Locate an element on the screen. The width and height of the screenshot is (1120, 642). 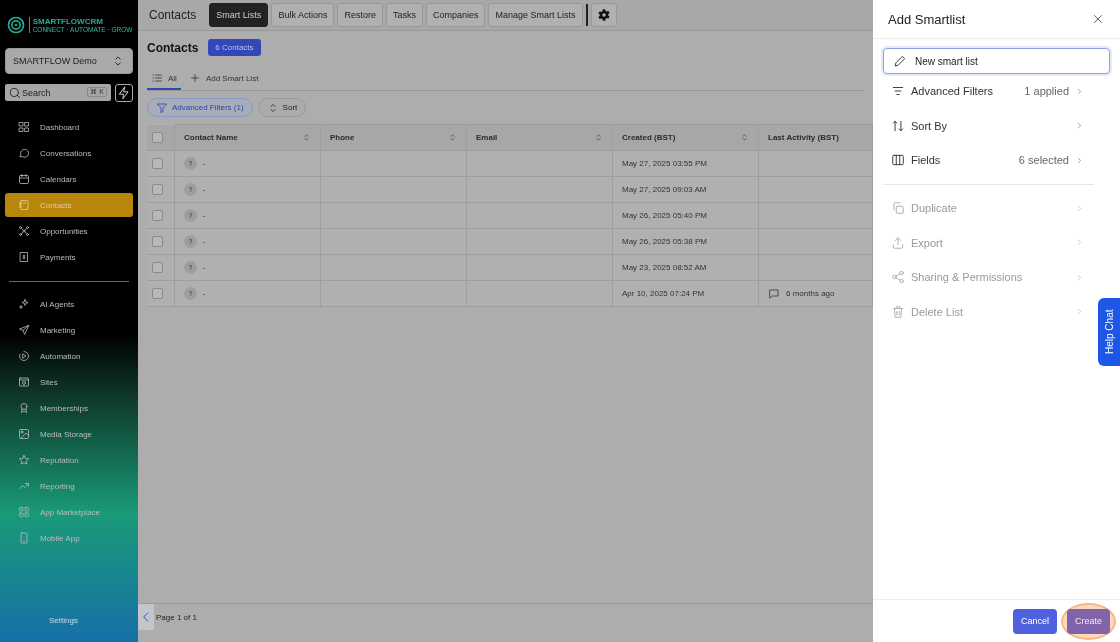
column-header: Last Activity (BST) is located at coordinates (803, 137).